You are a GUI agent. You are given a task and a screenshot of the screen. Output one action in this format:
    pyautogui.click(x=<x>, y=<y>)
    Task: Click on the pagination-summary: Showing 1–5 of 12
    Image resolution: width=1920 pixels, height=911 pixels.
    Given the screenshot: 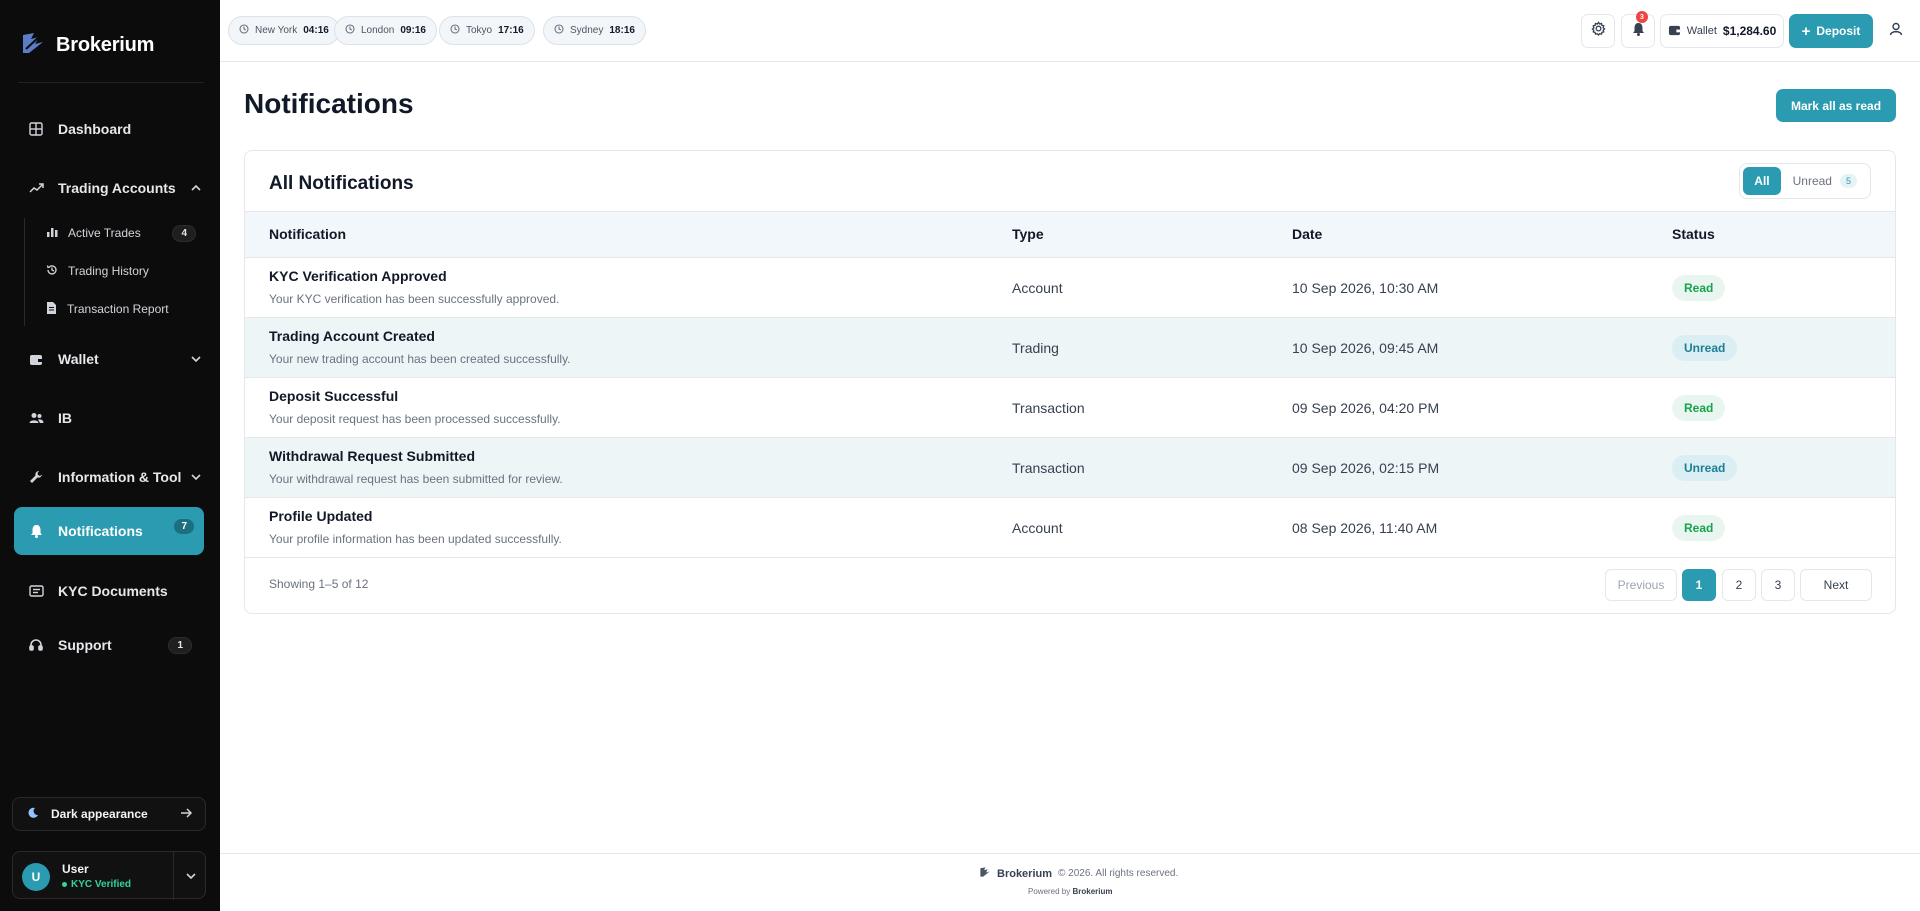 What is the action you would take?
    pyautogui.click(x=319, y=584)
    